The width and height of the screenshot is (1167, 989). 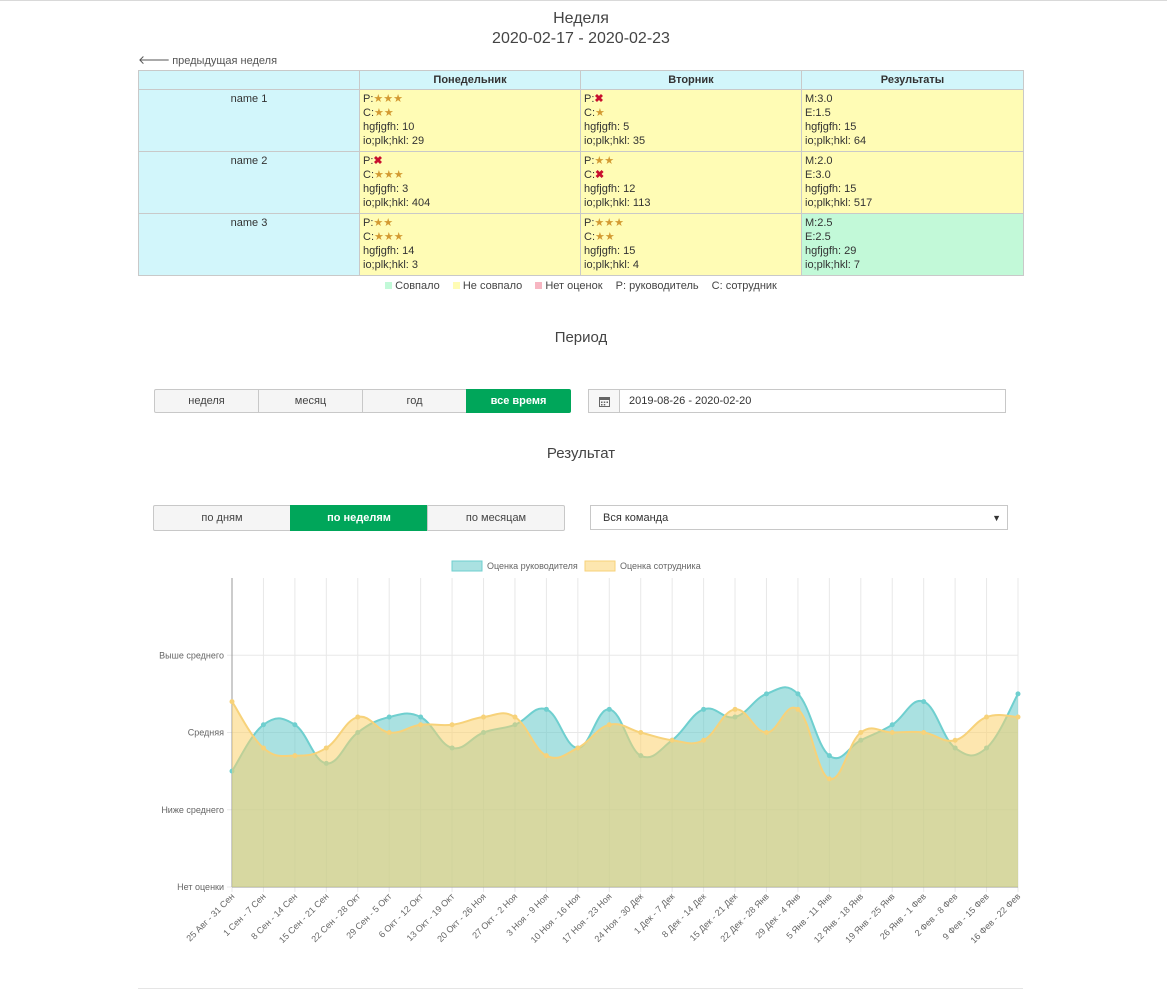 I want to click on employee-name: name 1, so click(x=249, y=120).